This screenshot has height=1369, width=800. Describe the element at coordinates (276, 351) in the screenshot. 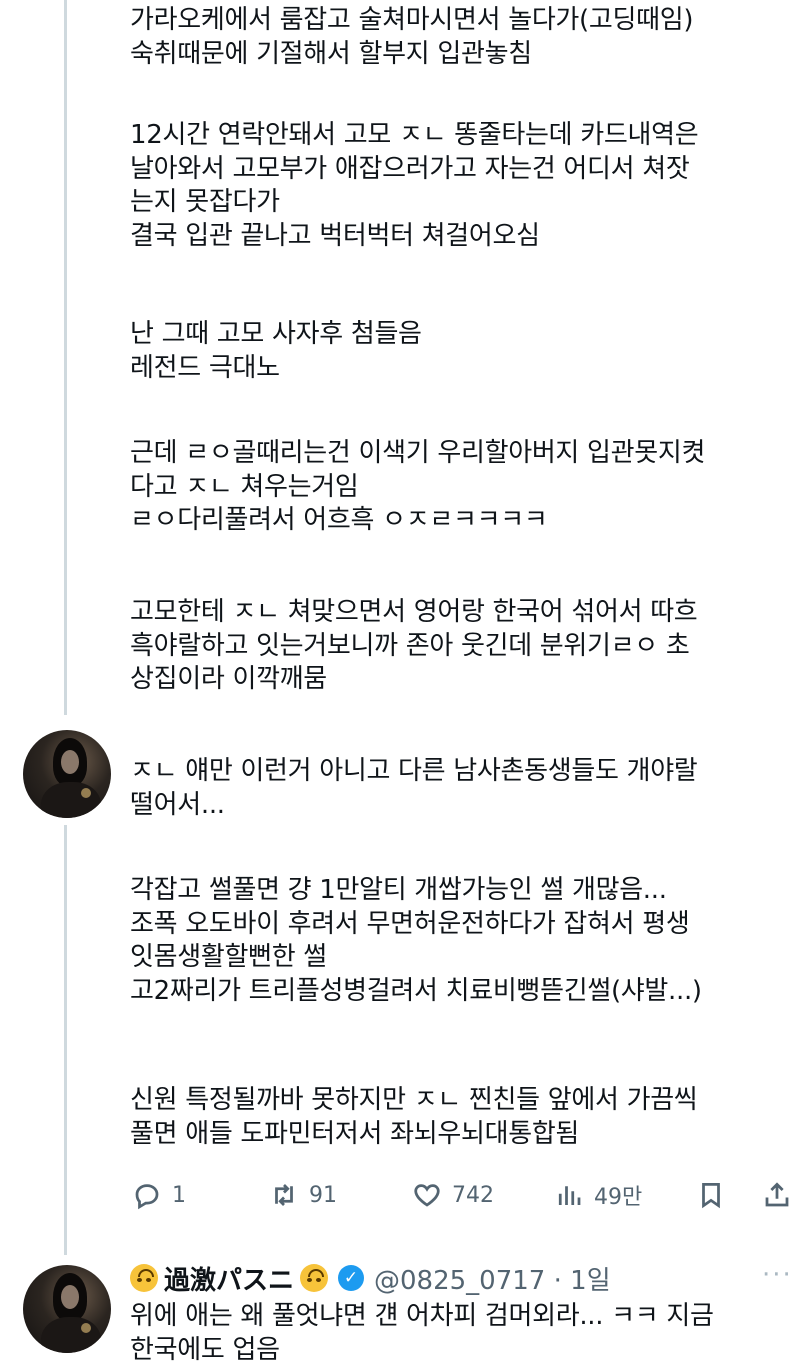

I see `post1-paragraph-3: 난 그때 고모 사자후 첨들음 레전드 극대노` at that location.